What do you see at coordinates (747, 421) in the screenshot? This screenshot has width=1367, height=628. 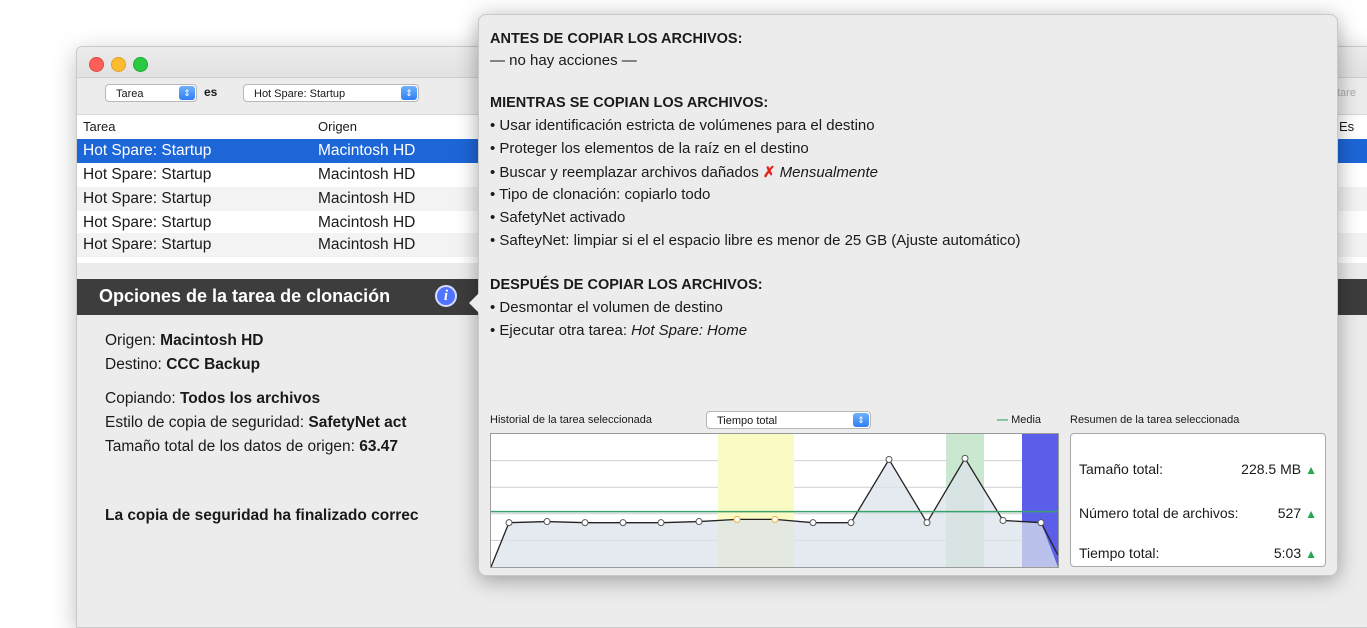 I see `history-metric-value: Tiempo total` at bounding box center [747, 421].